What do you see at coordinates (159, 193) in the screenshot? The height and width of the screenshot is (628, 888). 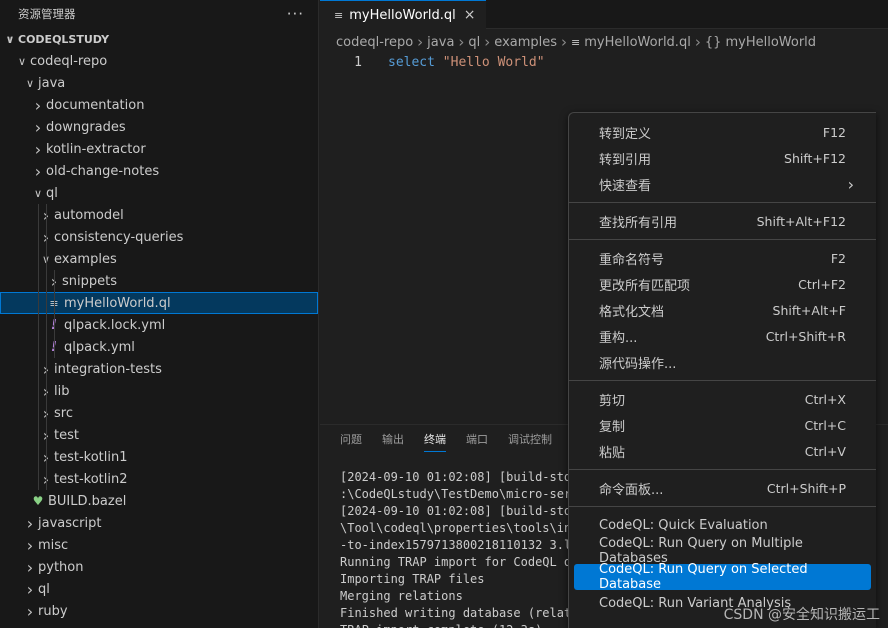 I see `tree-item-ql: ∨ ql` at bounding box center [159, 193].